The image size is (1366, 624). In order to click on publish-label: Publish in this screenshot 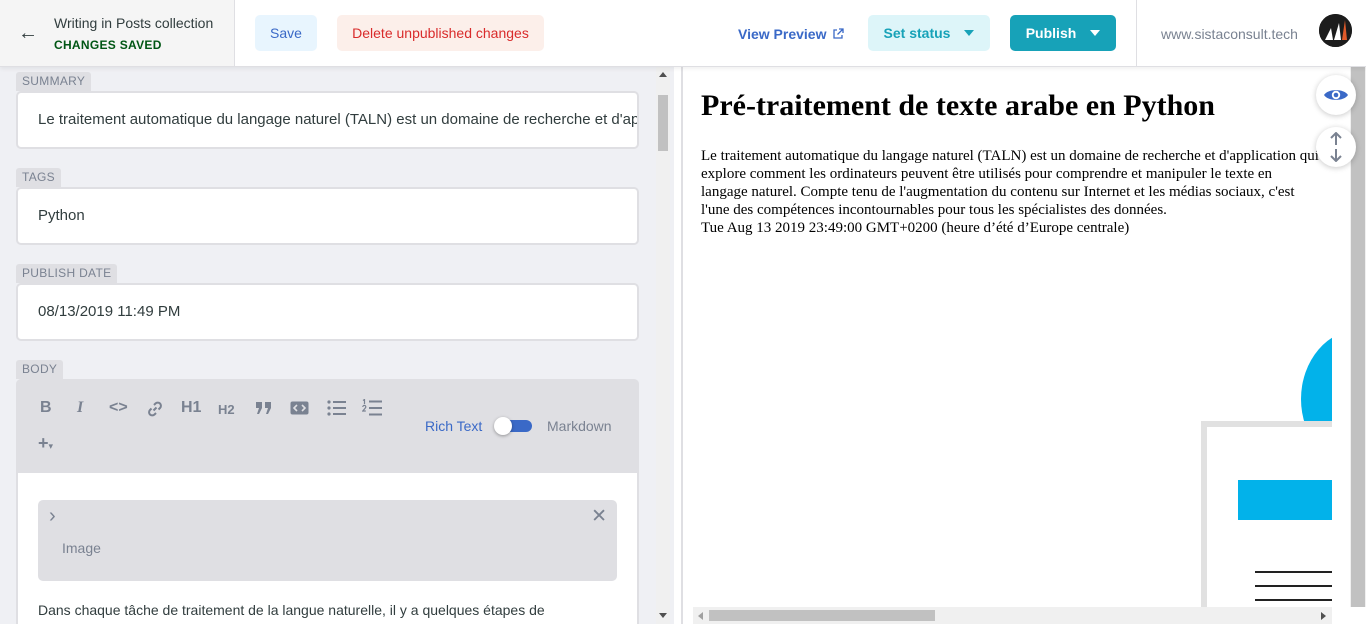, I will do `click(1051, 33)`.